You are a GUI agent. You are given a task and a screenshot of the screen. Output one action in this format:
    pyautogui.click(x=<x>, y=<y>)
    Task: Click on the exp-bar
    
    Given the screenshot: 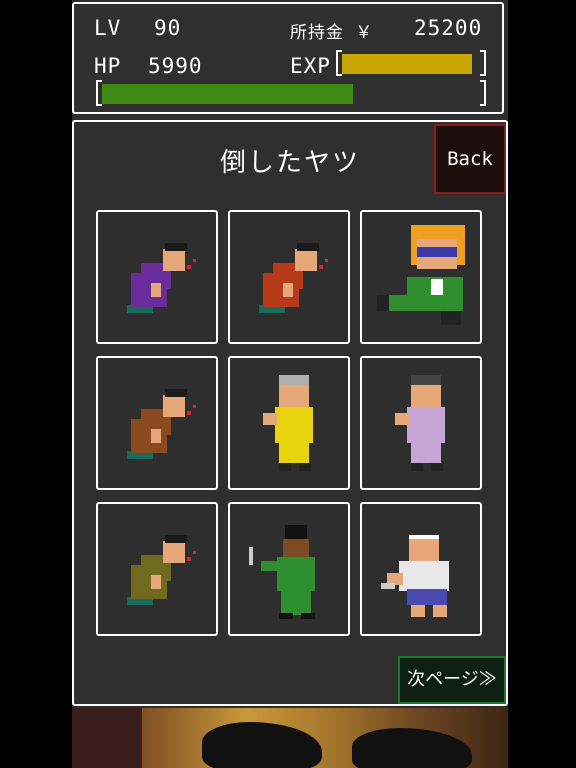 What is the action you would take?
    pyautogui.click(x=412, y=64)
    